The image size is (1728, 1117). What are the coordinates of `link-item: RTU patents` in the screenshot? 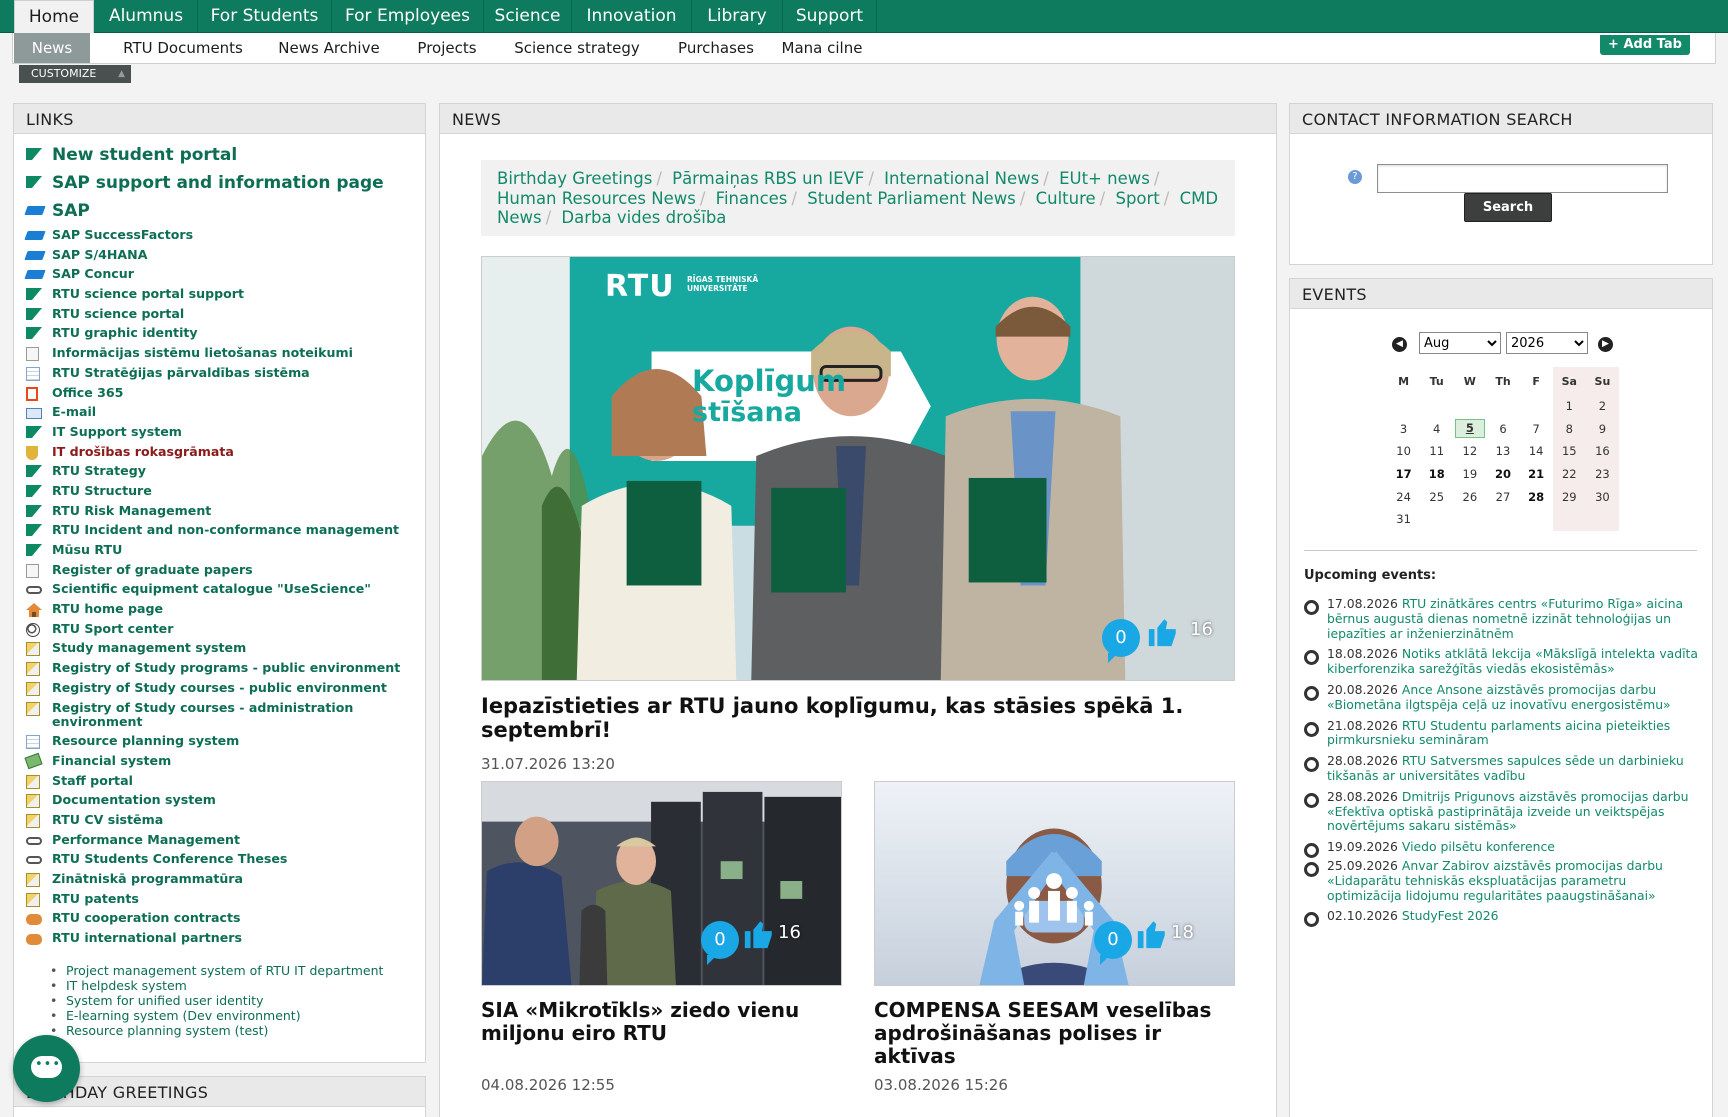 It's located at (221, 899).